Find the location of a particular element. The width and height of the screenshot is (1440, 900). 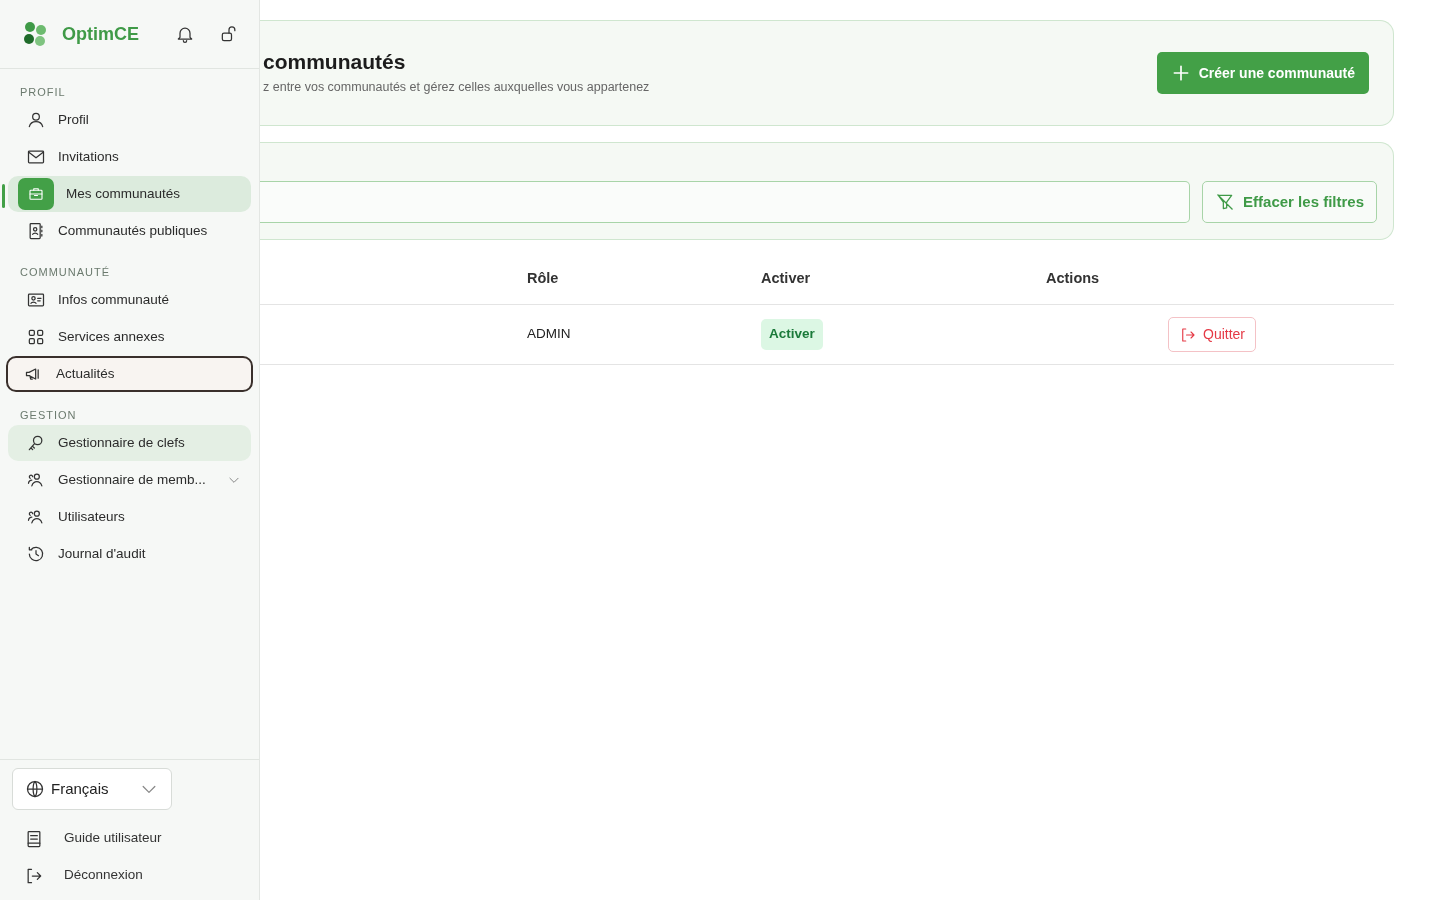

brand-name: OptimCE is located at coordinates (100, 34).